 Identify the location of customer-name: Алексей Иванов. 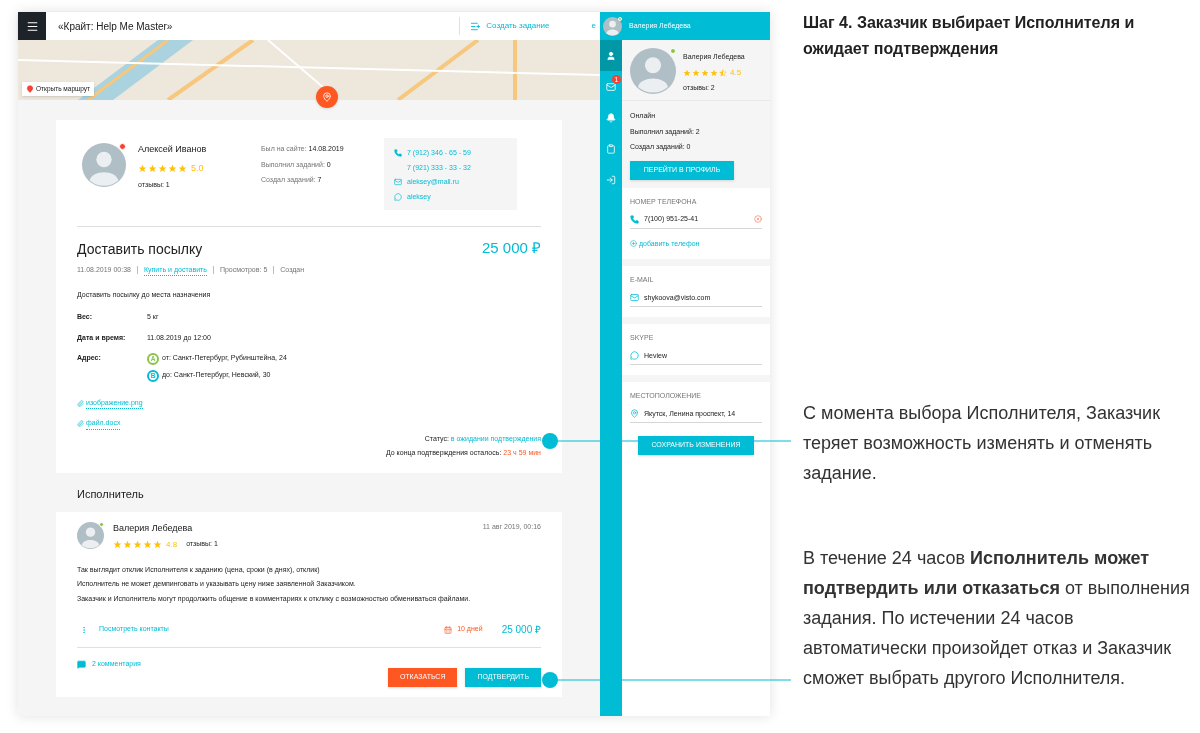
(173, 149).